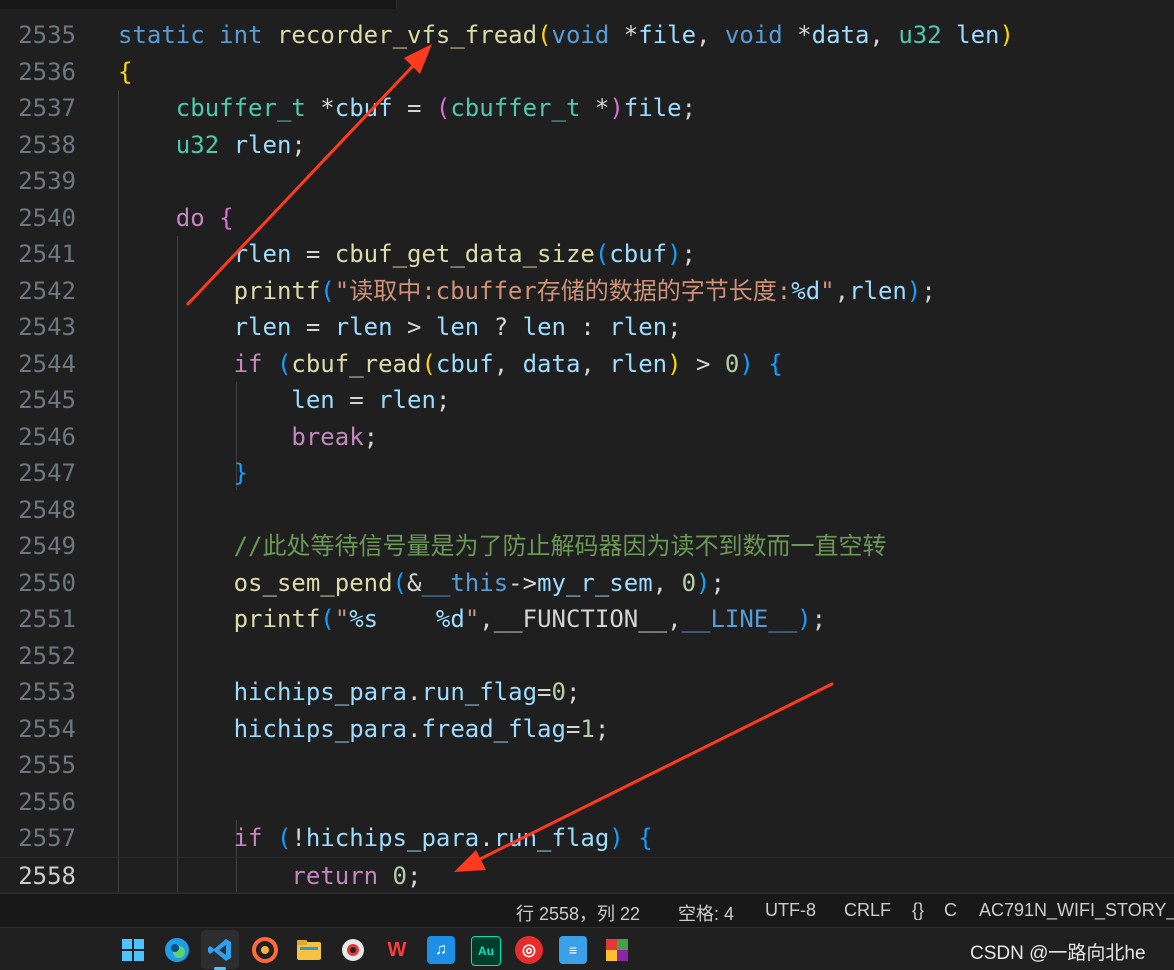 Image resolution: width=1174 pixels, height=970 pixels. What do you see at coordinates (790, 910) in the screenshot?
I see `file-encoding: UTF-8` at bounding box center [790, 910].